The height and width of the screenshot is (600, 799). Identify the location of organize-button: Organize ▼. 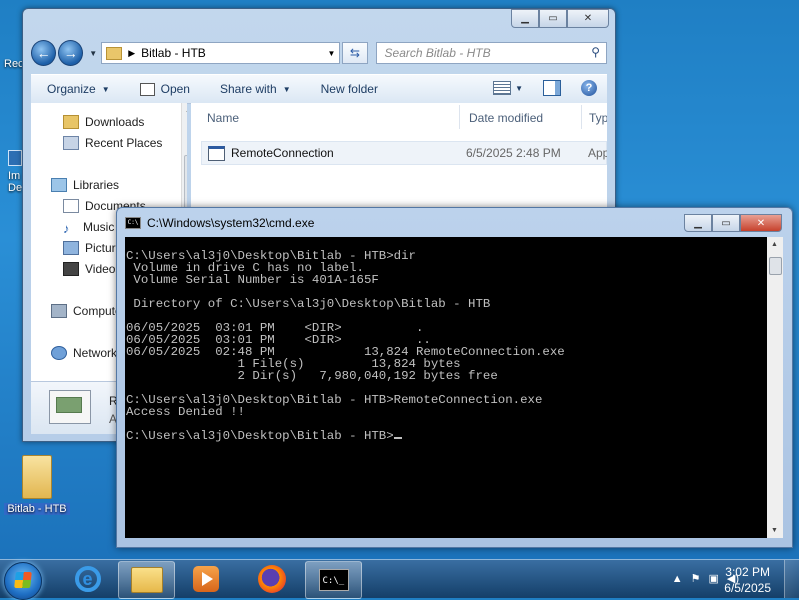
(78, 89).